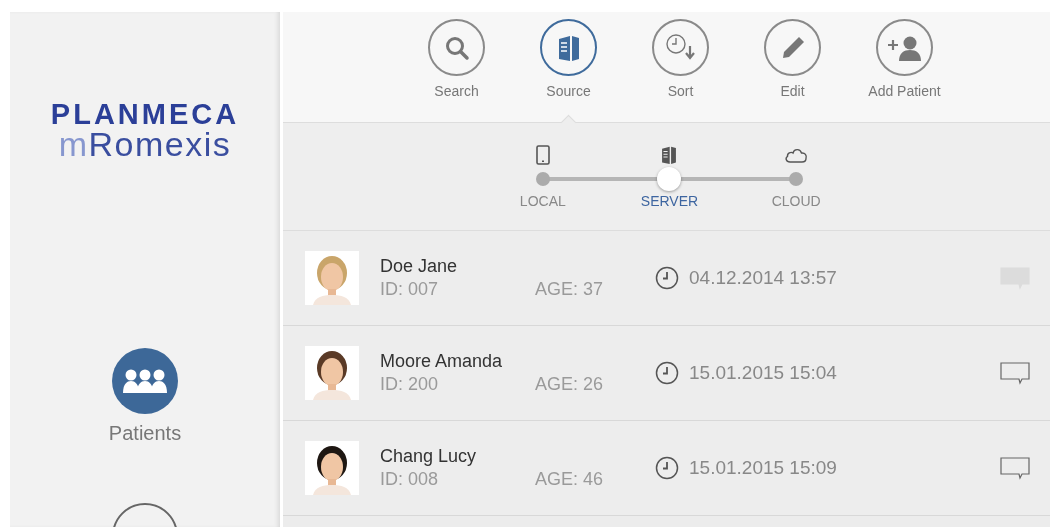 This screenshot has width=1050, height=527. What do you see at coordinates (570, 289) in the screenshot?
I see `patient-age: AGE: 37` at bounding box center [570, 289].